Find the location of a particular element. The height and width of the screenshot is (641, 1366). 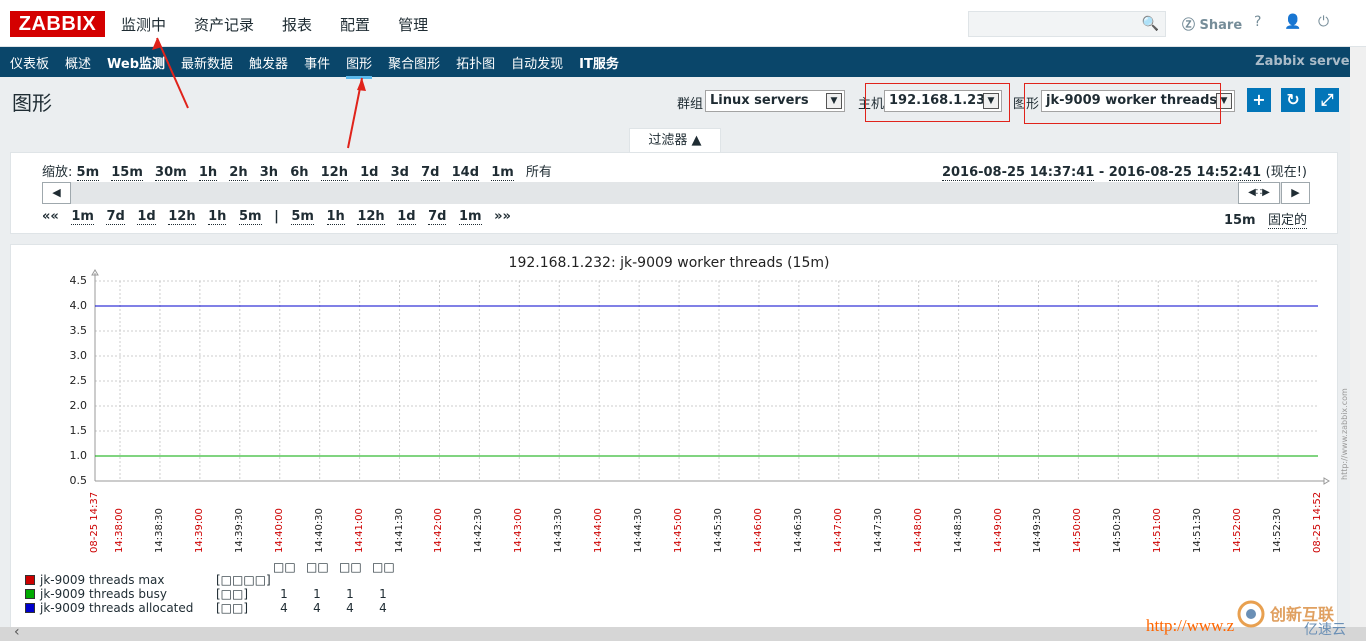

x-tick-label: 14:41:00 is located at coordinates (359, 530).